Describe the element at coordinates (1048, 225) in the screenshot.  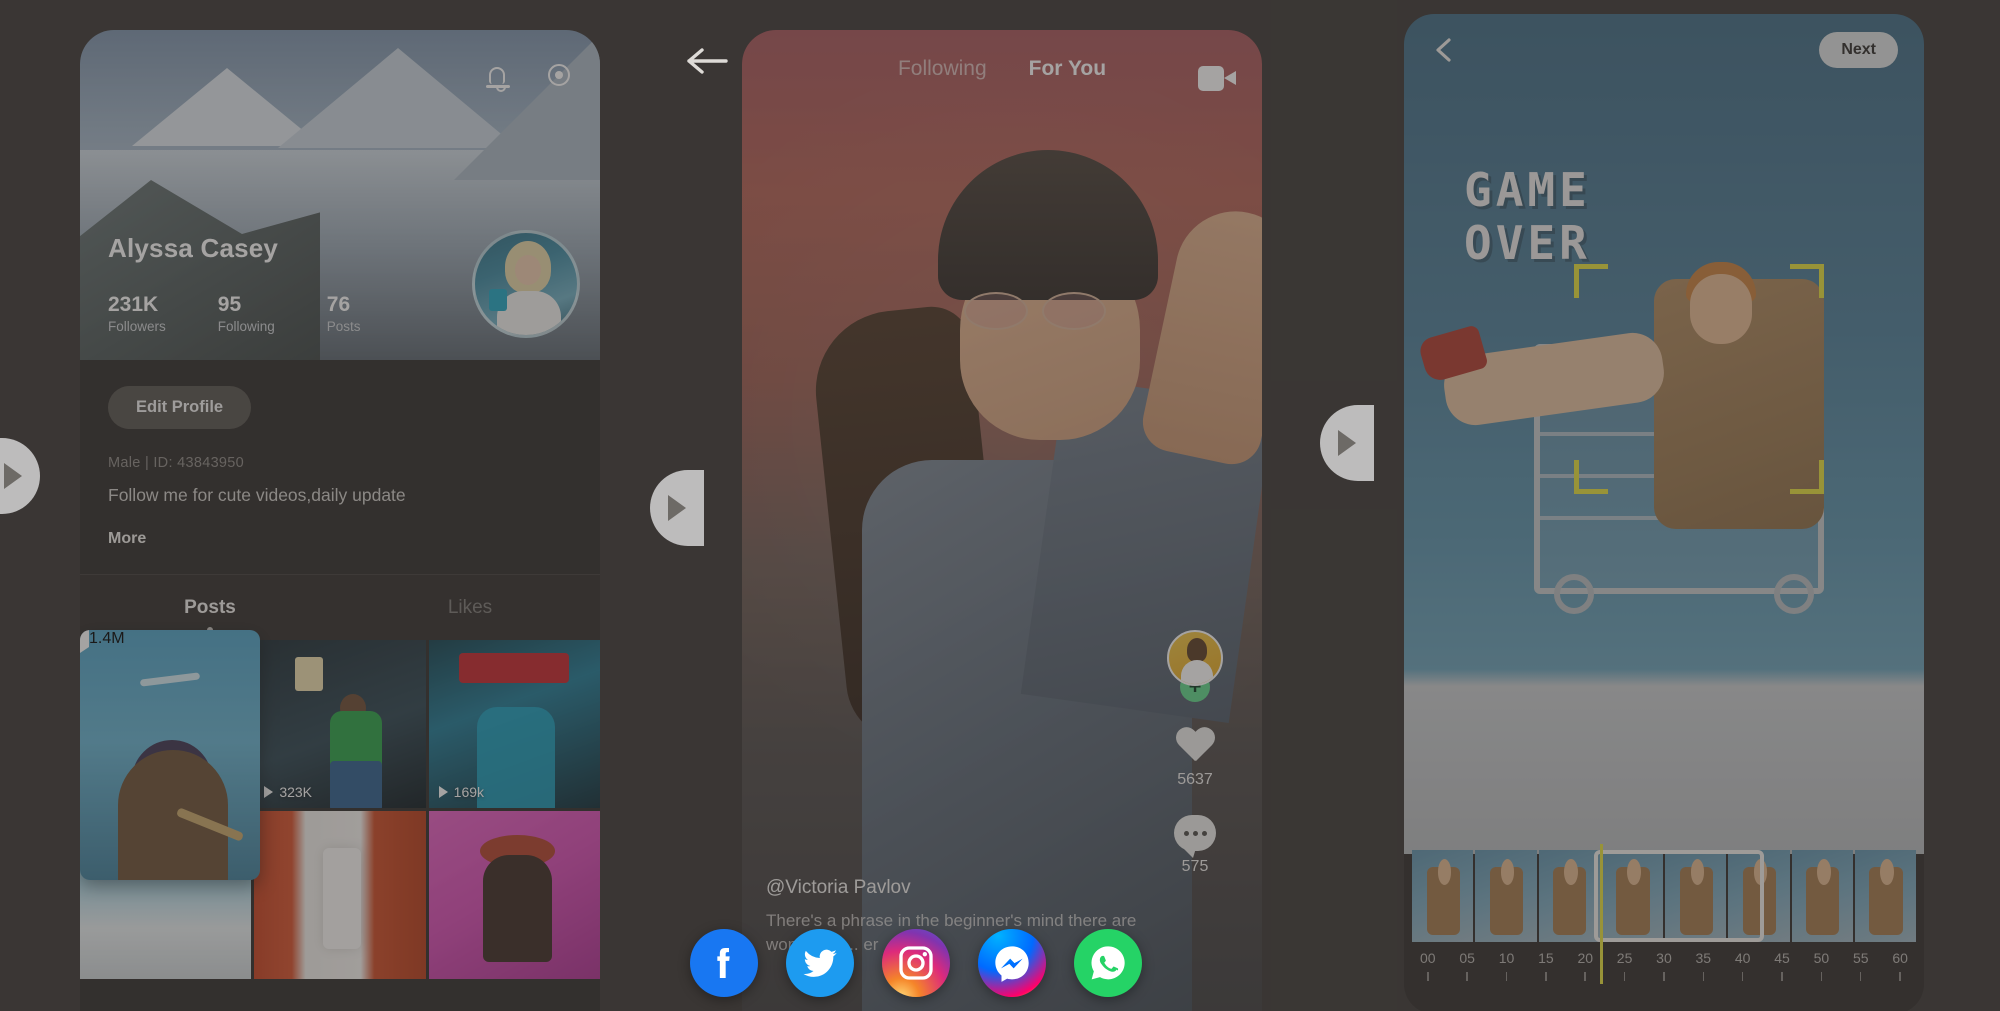
I see `subject-beanie` at that location.